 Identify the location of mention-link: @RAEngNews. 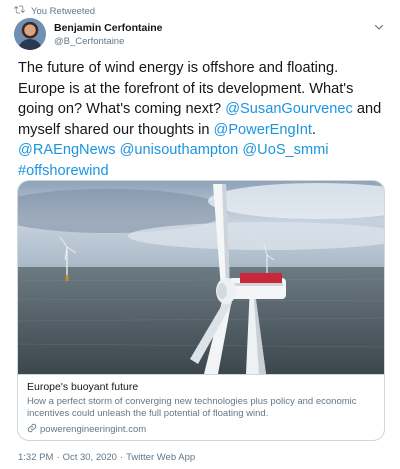
(67, 150).